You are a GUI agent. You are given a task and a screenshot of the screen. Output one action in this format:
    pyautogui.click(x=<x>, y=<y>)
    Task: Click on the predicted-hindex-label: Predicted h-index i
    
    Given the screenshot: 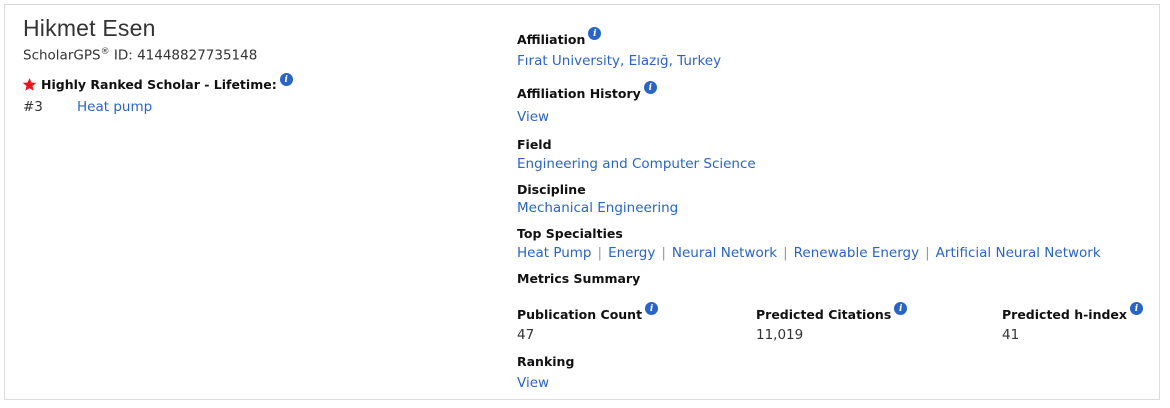 What is the action you would take?
    pyautogui.click(x=1072, y=312)
    